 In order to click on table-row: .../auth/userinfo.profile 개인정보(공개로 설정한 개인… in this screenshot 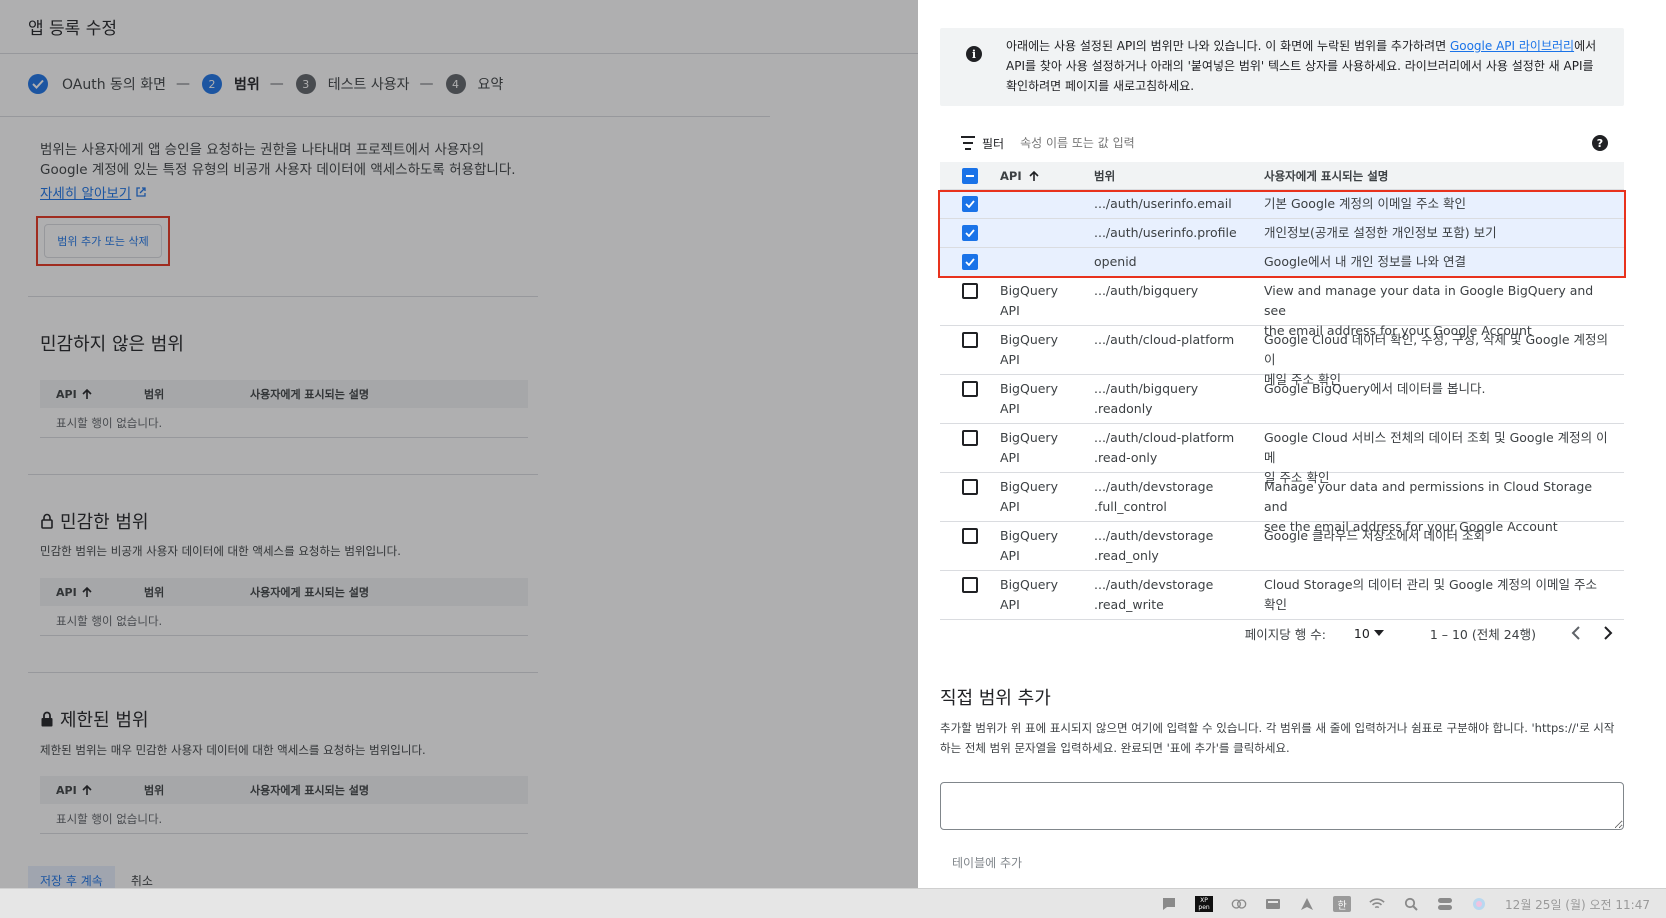, I will do `click(1282, 233)`.